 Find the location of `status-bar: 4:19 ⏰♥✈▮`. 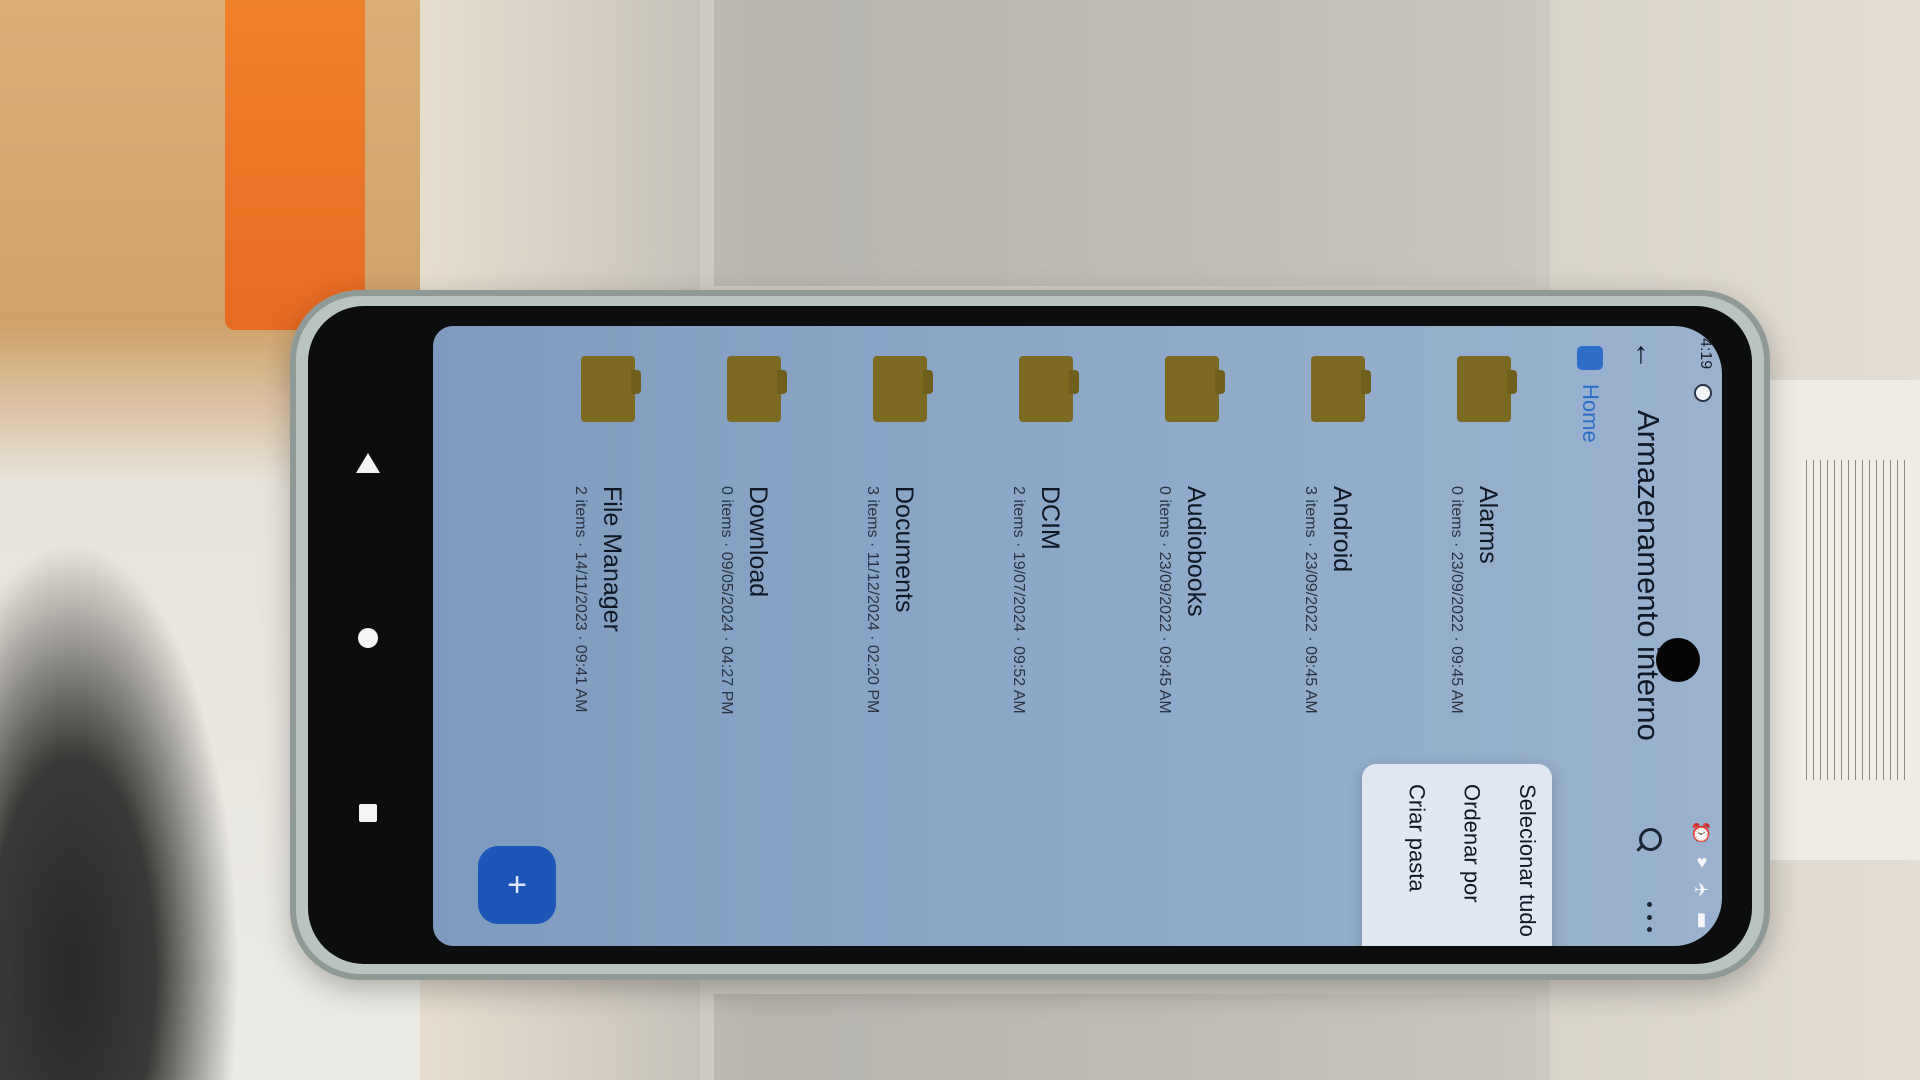

status-bar: 4:19 ⏰♥✈▮ is located at coordinates (1703, 636).